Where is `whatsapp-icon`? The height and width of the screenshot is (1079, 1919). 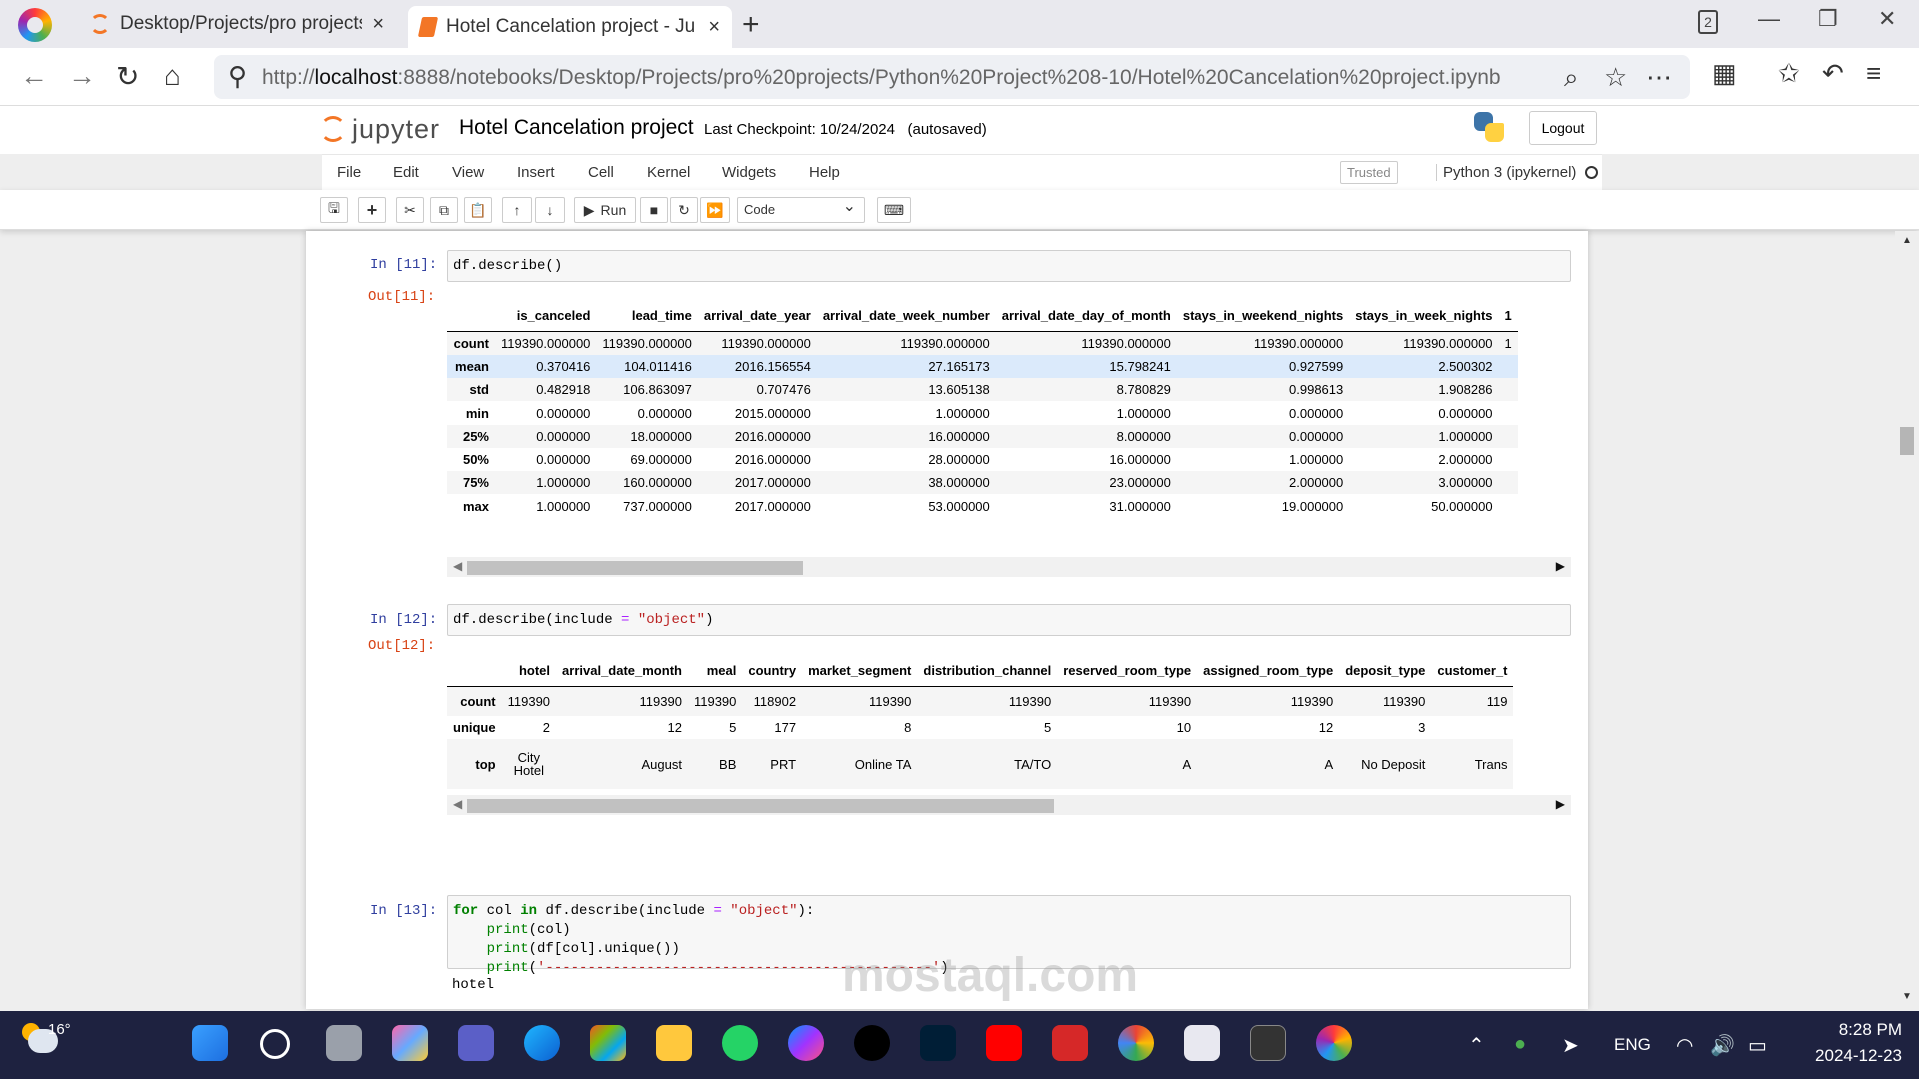
whatsapp-icon is located at coordinates (740, 1043).